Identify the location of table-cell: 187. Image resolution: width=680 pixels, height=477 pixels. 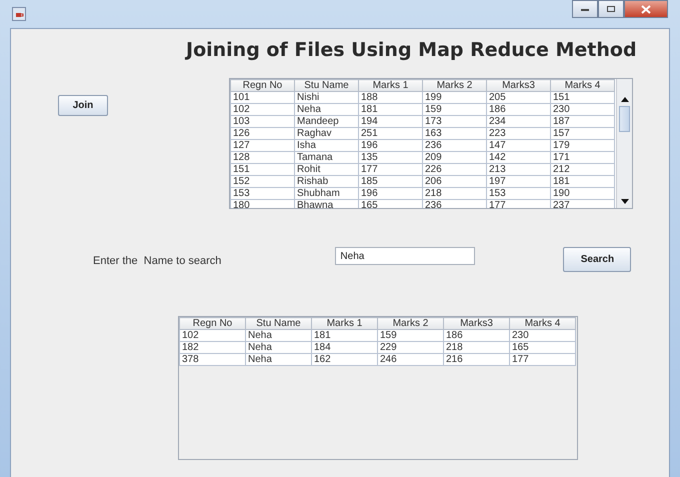
(582, 122).